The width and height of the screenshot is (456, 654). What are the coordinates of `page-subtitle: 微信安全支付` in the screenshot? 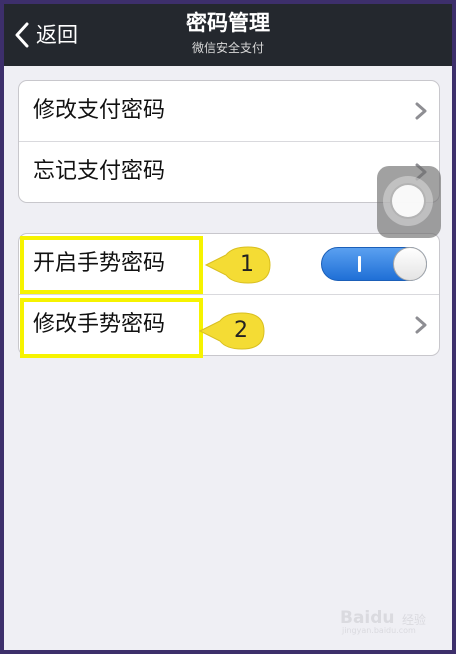 It's located at (227, 48).